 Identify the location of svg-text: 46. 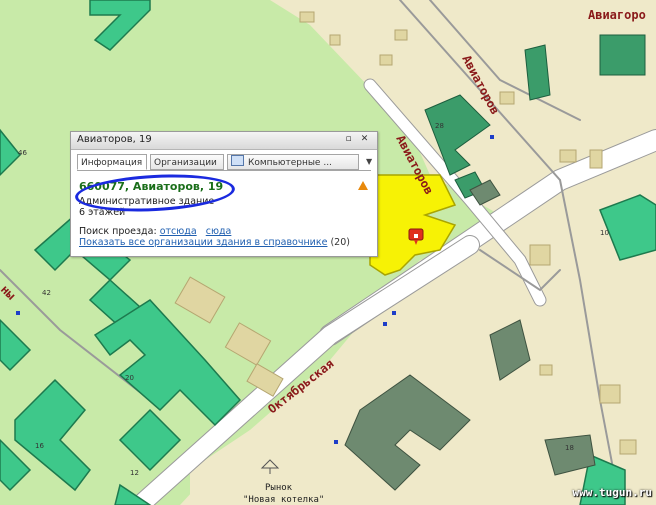
(22, 153).